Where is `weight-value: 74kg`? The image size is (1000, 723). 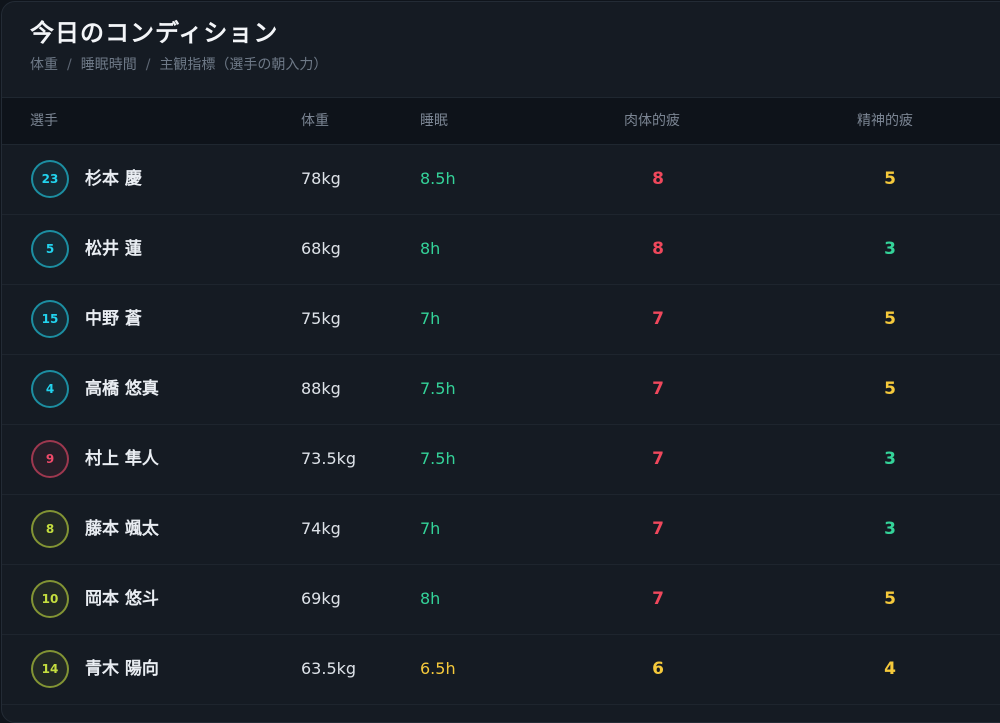 weight-value: 74kg is located at coordinates (321, 528).